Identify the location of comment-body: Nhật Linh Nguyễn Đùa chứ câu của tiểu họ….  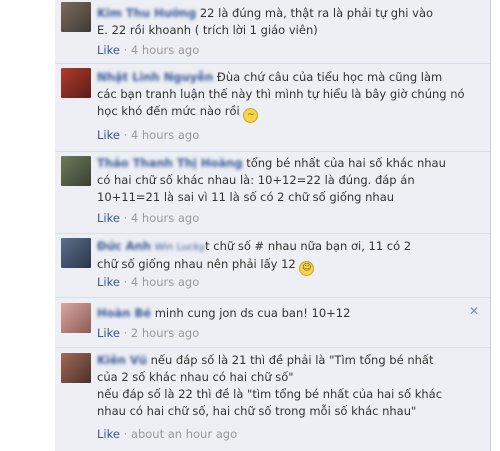
(289, 96).